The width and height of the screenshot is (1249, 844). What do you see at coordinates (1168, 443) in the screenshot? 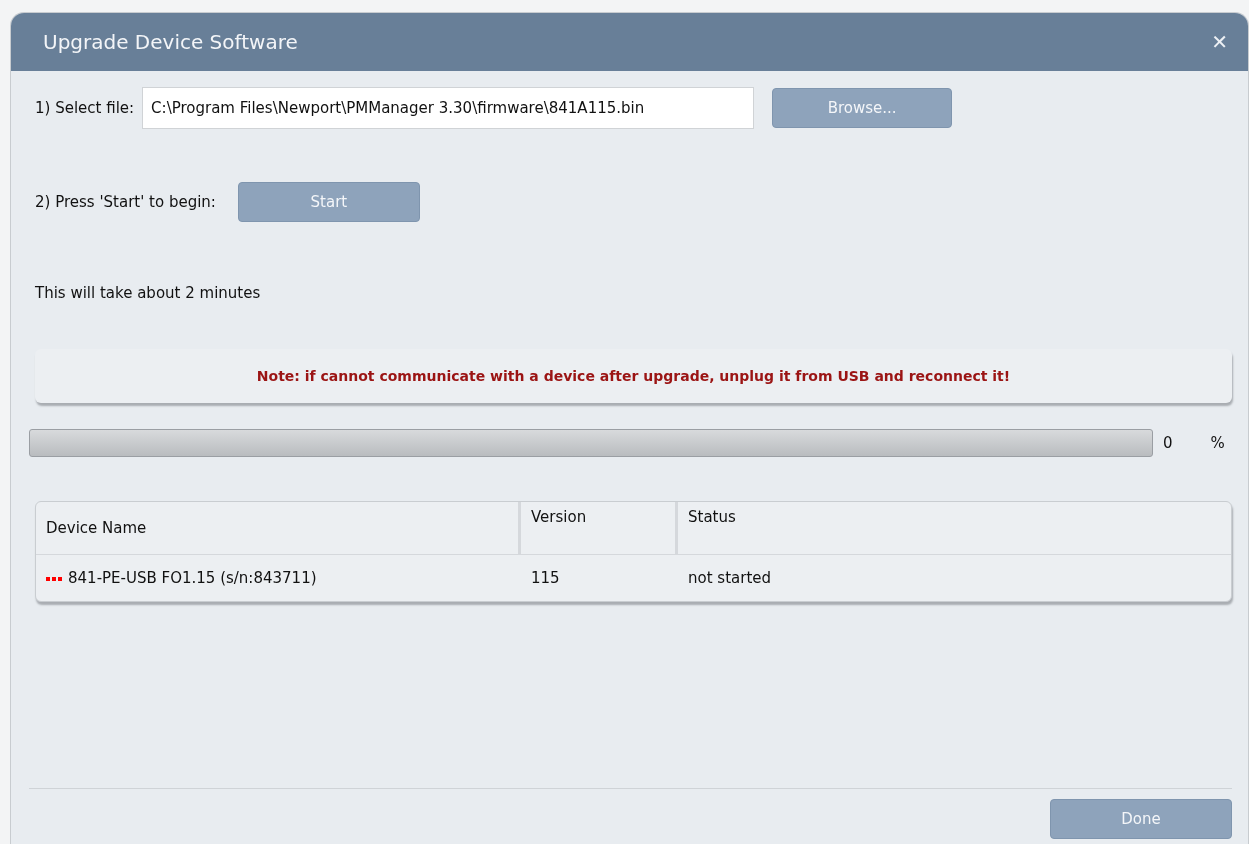
I see `progress-value: 0` at bounding box center [1168, 443].